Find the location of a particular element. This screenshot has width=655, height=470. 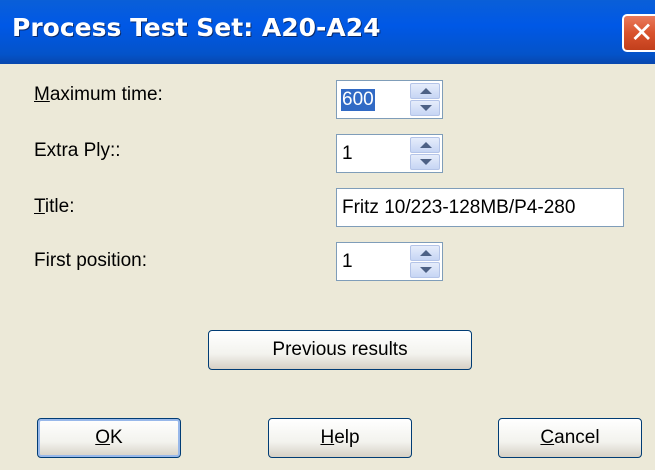

ok-button: OK is located at coordinates (109, 438).